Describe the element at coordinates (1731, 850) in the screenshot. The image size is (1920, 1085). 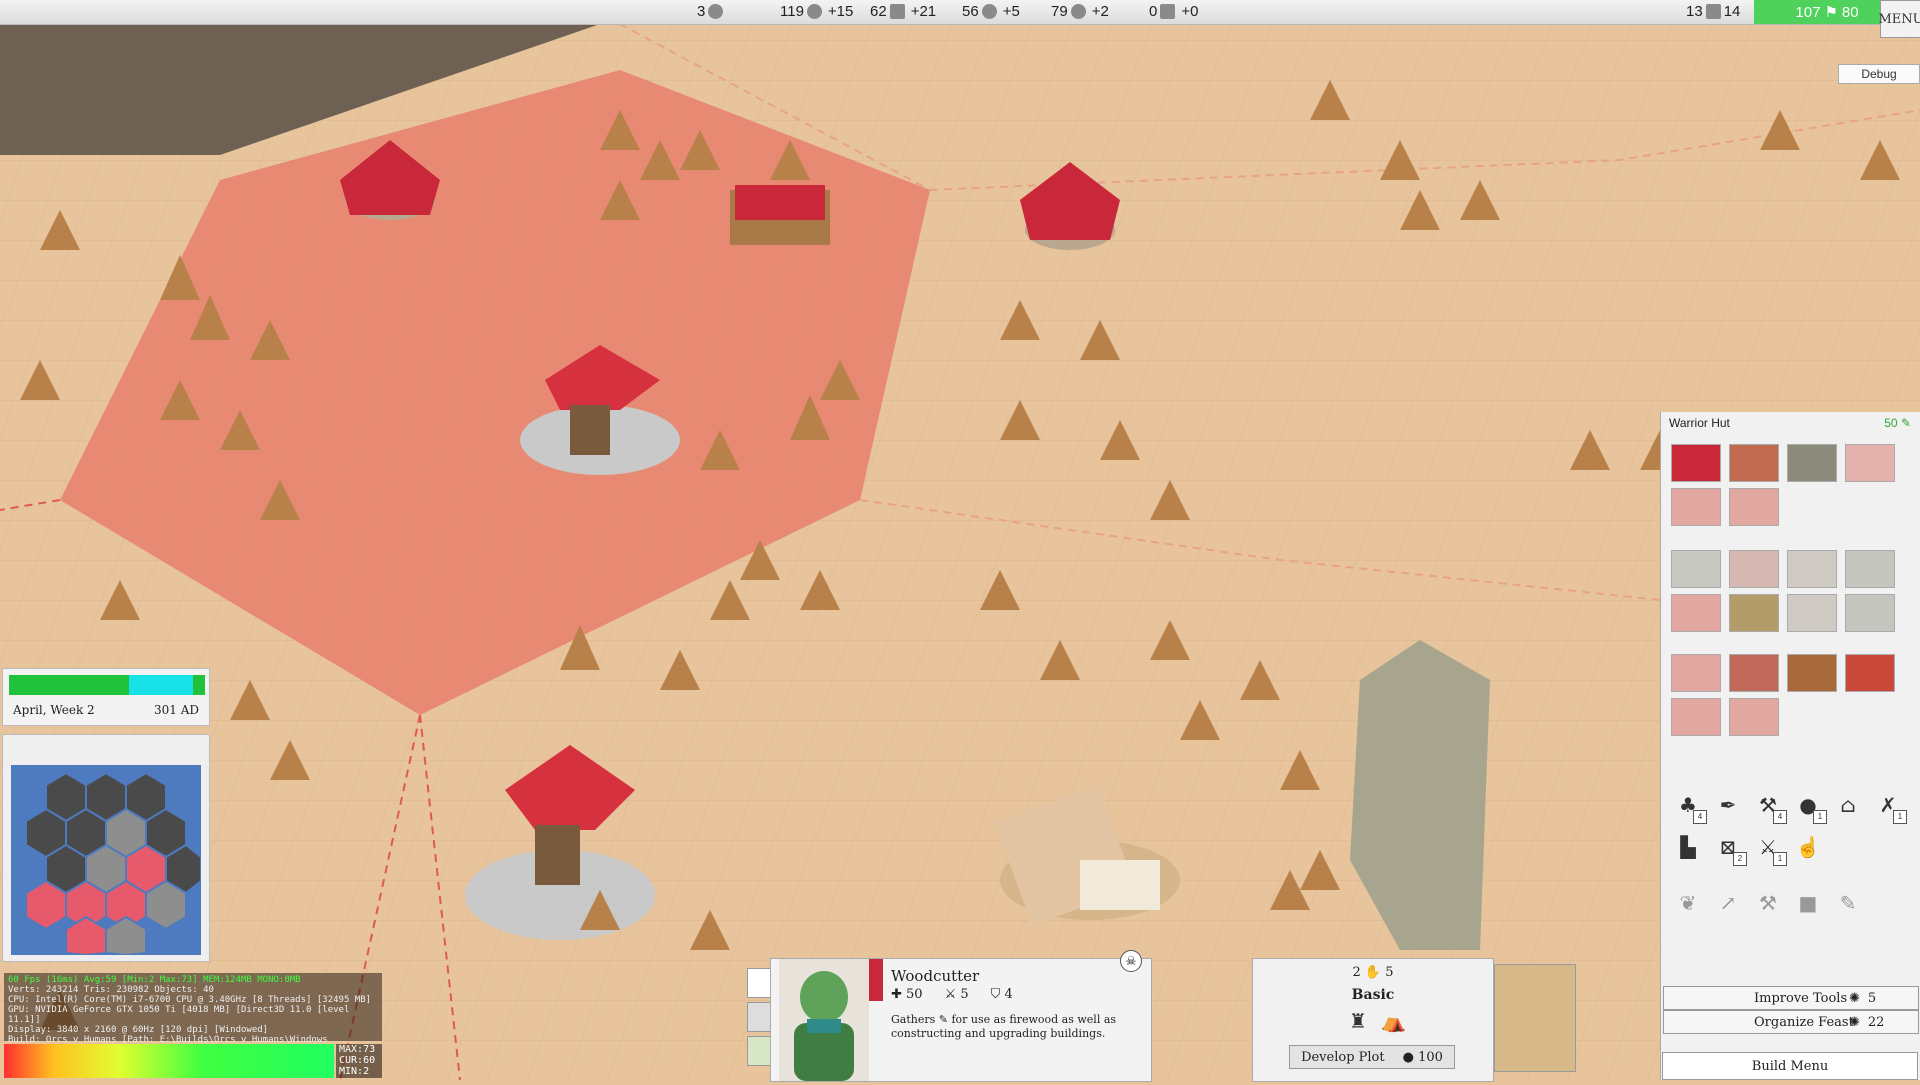
I see `bow-icon: ⊠ 2` at that location.